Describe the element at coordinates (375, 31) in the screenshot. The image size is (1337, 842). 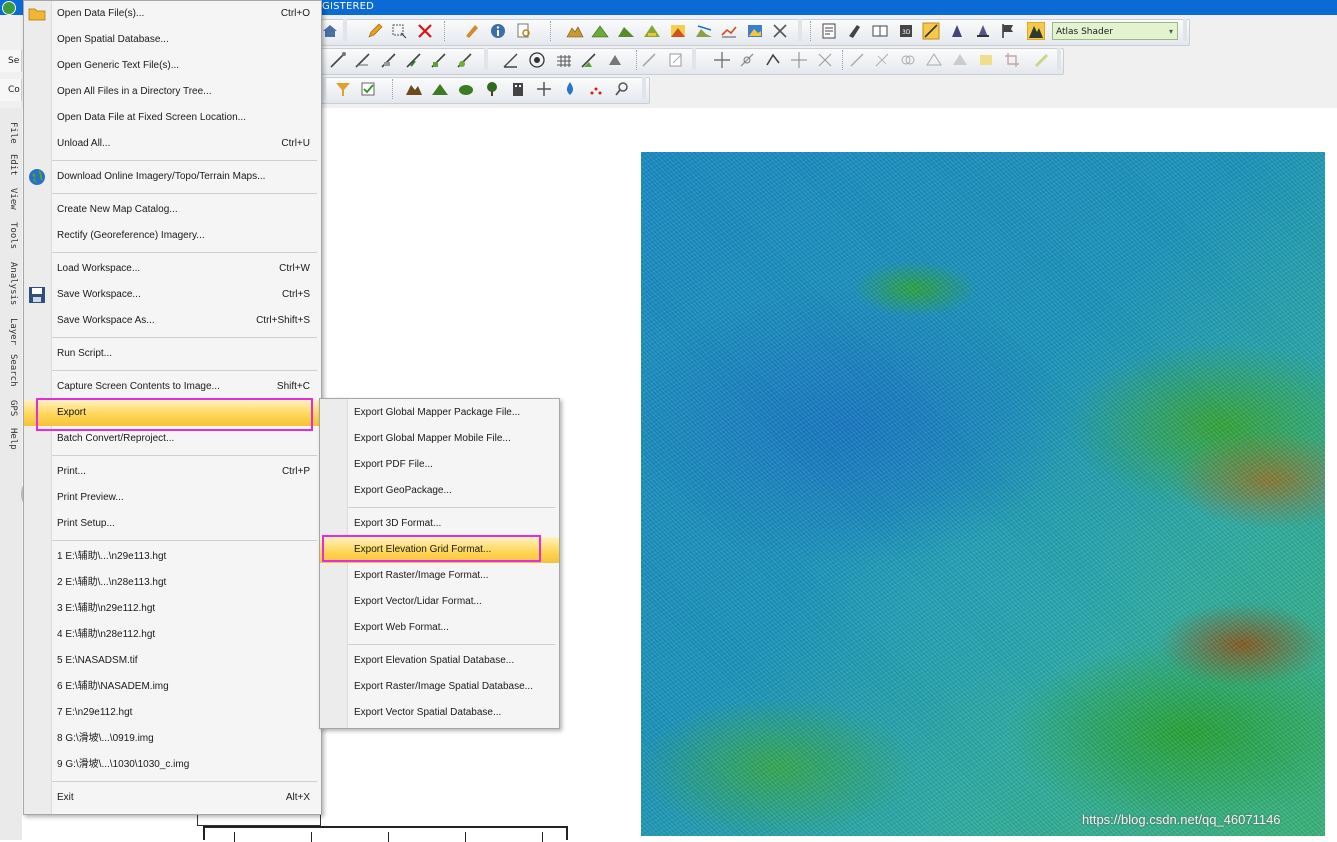
I see `pencil-icon` at that location.